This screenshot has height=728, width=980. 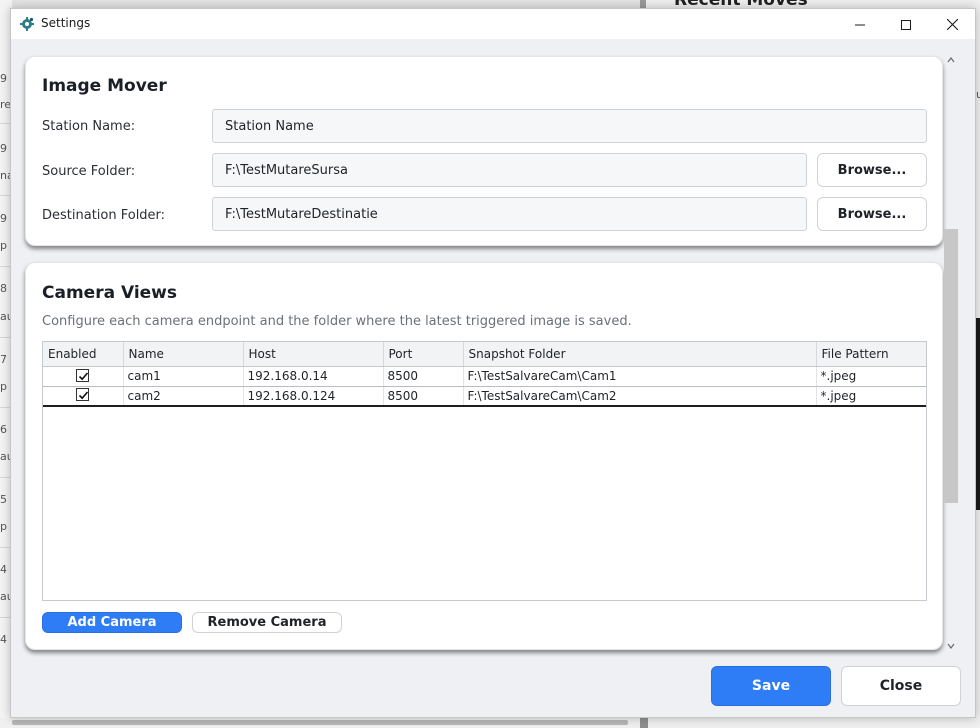 I want to click on window-title: Settings, so click(x=66, y=23).